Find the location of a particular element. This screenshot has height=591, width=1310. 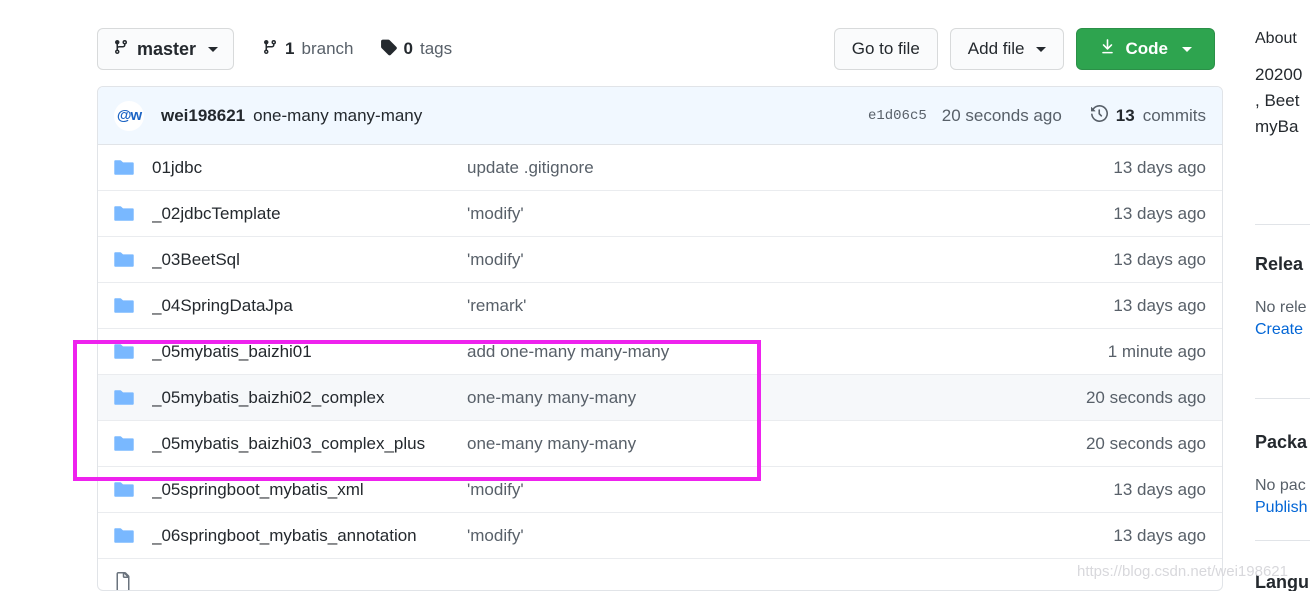

file-name: _03BeetSql is located at coordinates (309, 260).